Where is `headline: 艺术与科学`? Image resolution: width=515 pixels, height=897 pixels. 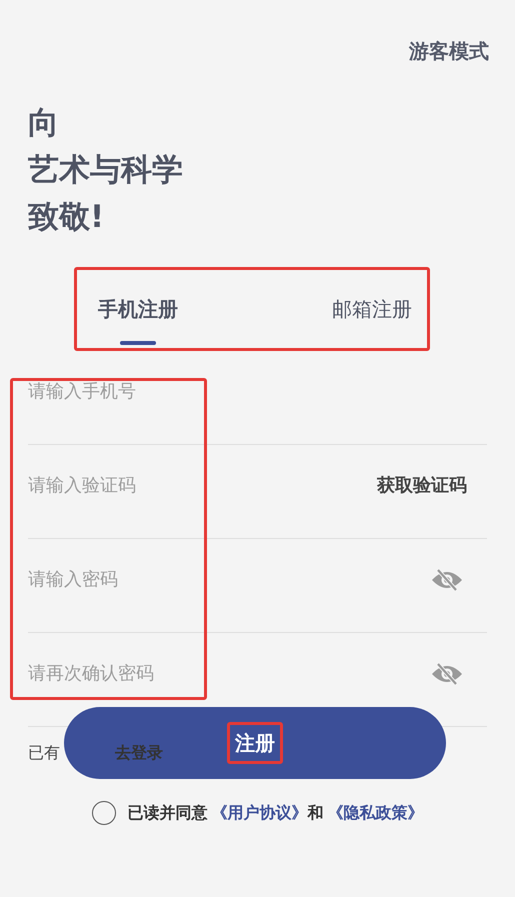 headline: 艺术与科学 is located at coordinates (106, 170).